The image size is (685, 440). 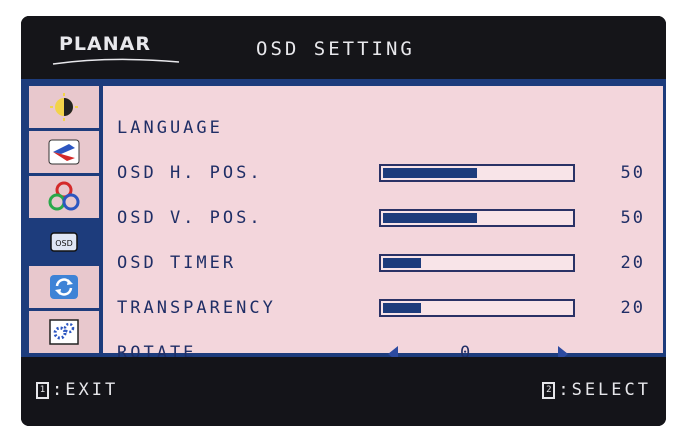 I want to click on menu-item-language: LANGUAGE, so click(x=387, y=129).